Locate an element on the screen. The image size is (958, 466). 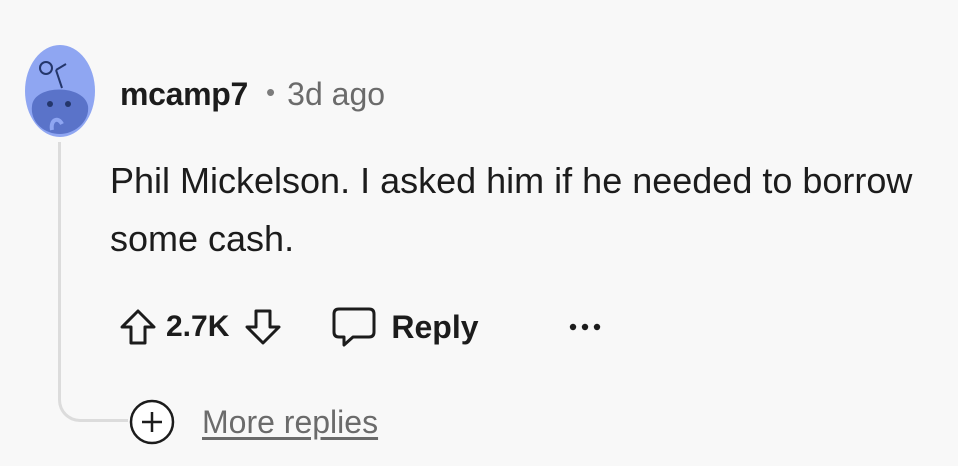
upvote-button is located at coordinates (138, 327).